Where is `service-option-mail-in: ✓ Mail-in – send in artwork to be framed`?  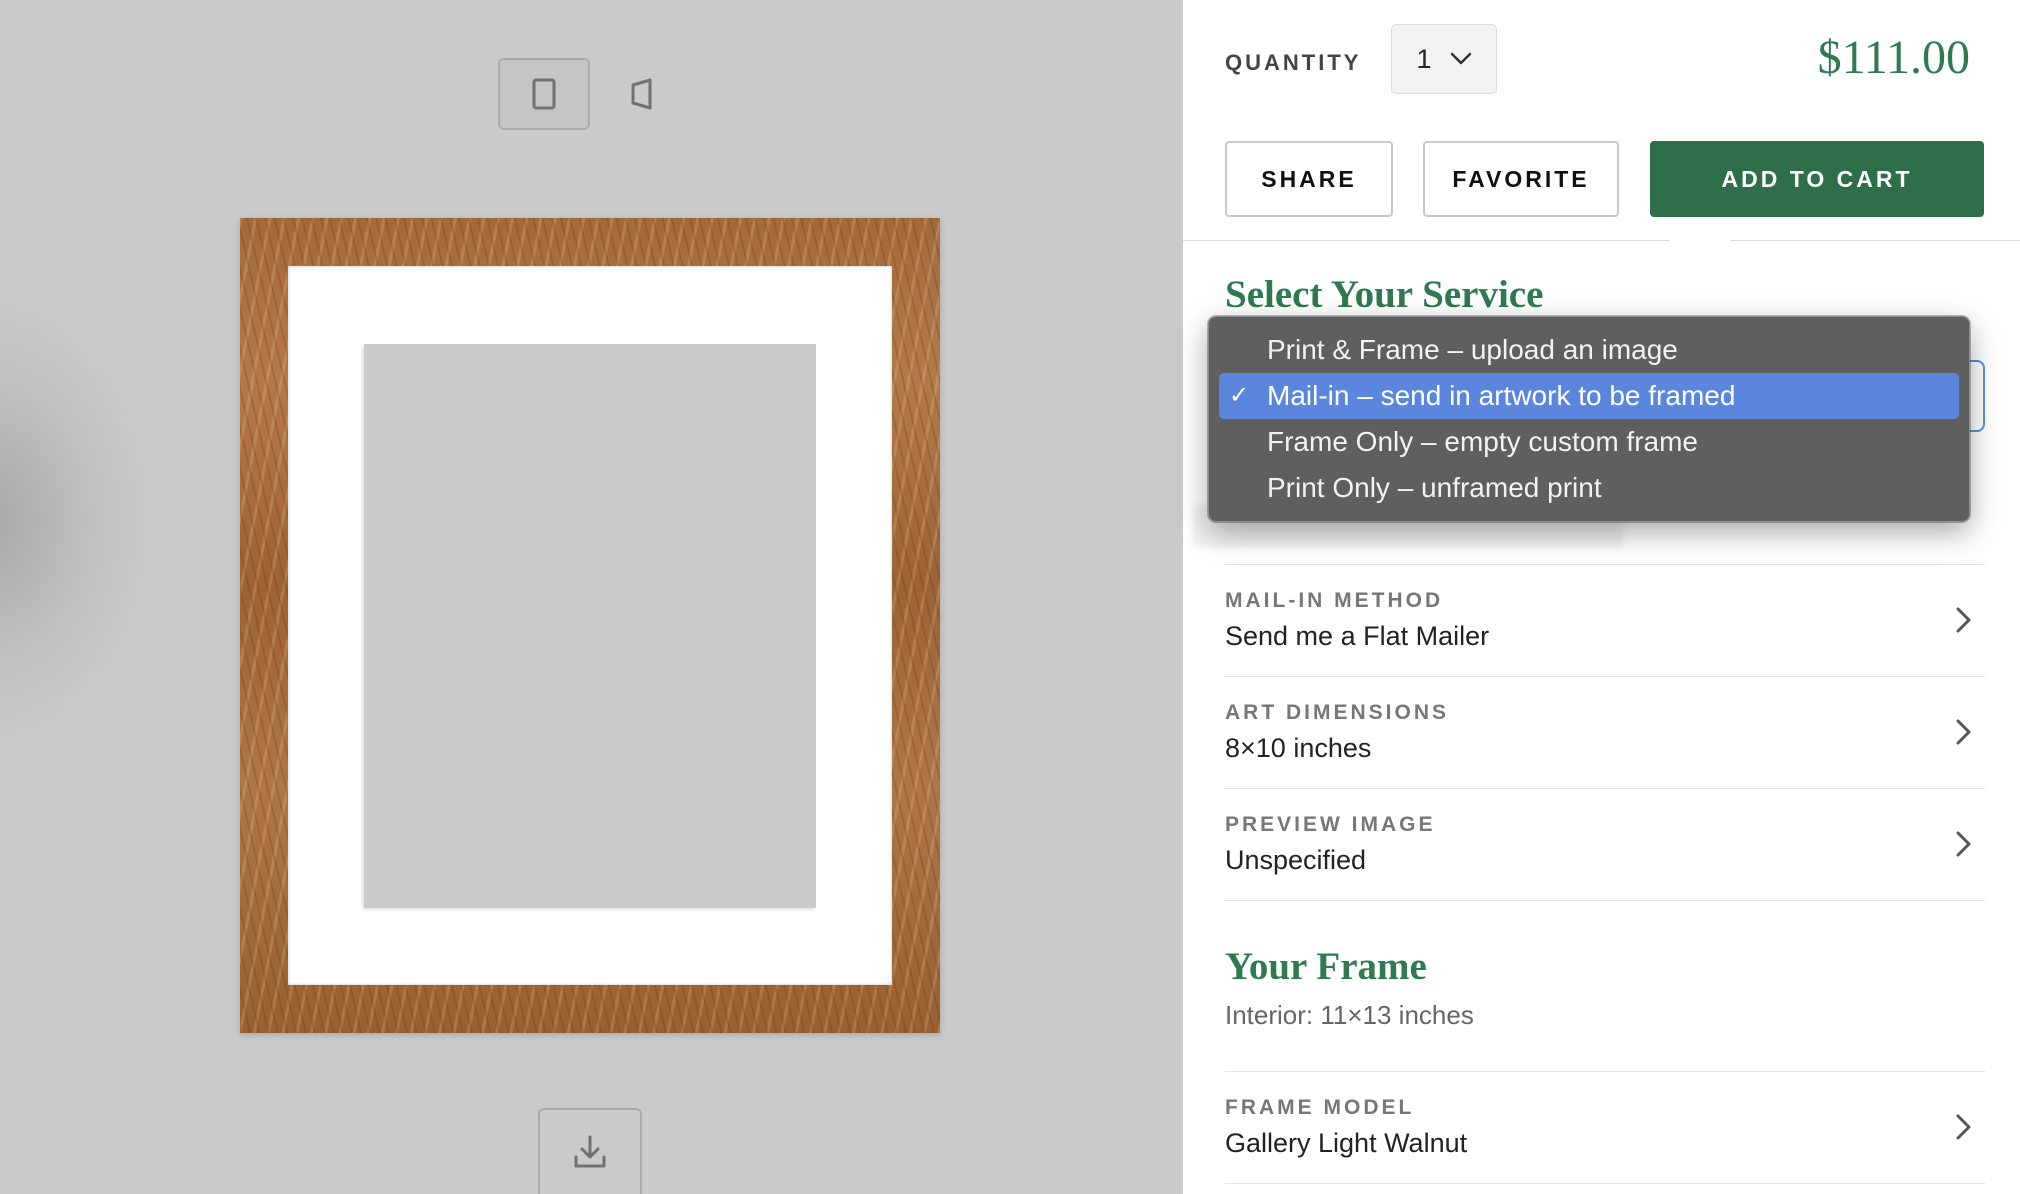 service-option-mail-in: ✓ Mail-in – send in artwork to be framed is located at coordinates (1589, 396).